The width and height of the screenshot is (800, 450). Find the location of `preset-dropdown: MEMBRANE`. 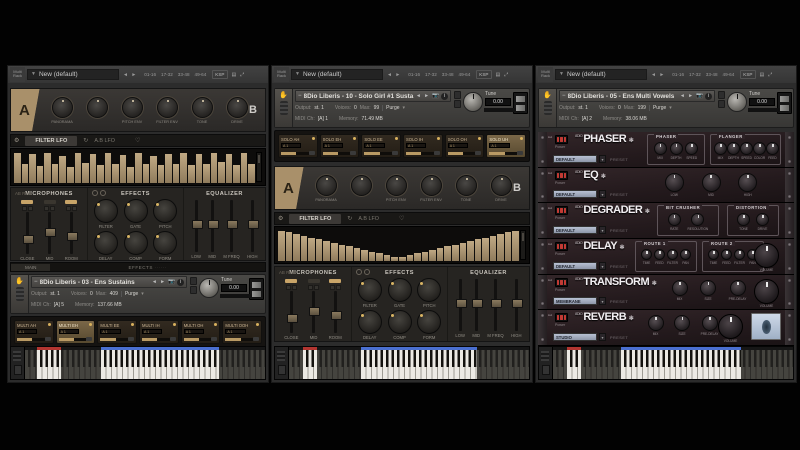

preset-dropdown: MEMBRANE is located at coordinates (575, 301).